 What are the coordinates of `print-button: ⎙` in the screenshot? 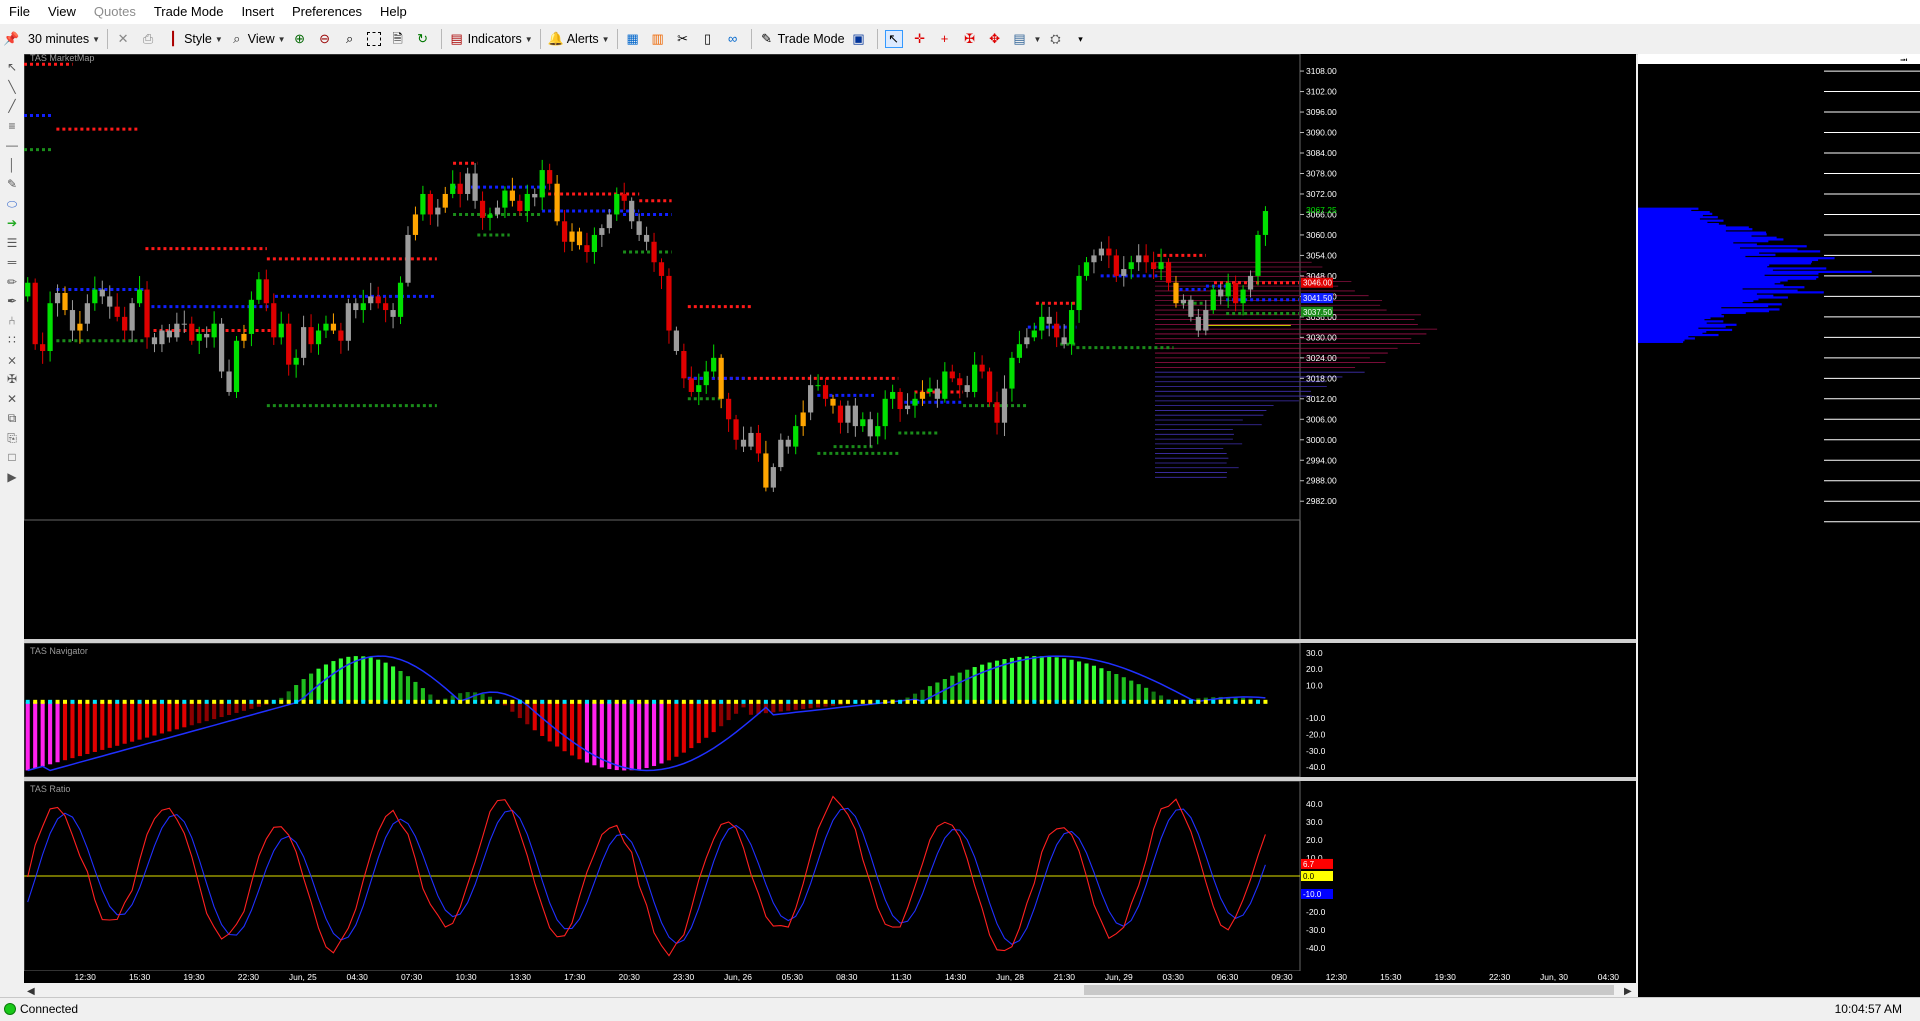 It's located at (149, 39).